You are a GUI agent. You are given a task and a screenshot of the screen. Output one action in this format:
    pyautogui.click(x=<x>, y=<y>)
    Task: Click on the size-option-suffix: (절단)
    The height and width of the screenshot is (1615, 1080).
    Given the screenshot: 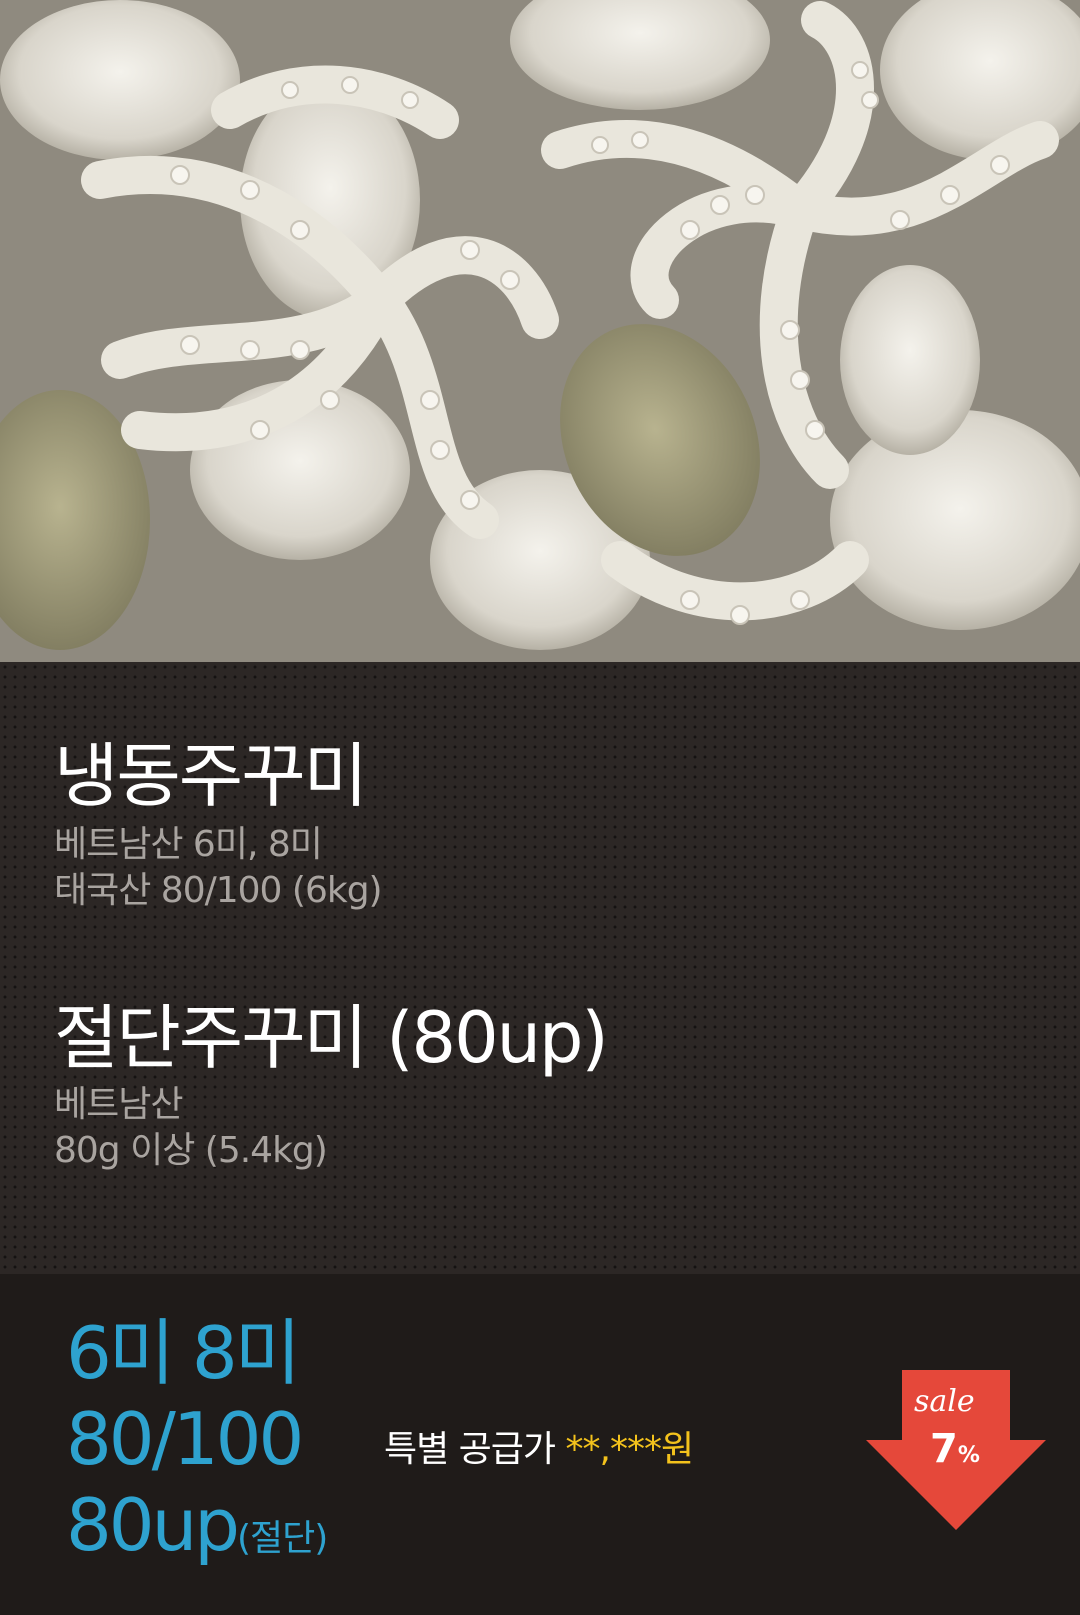 What is the action you would take?
    pyautogui.click(x=282, y=1538)
    